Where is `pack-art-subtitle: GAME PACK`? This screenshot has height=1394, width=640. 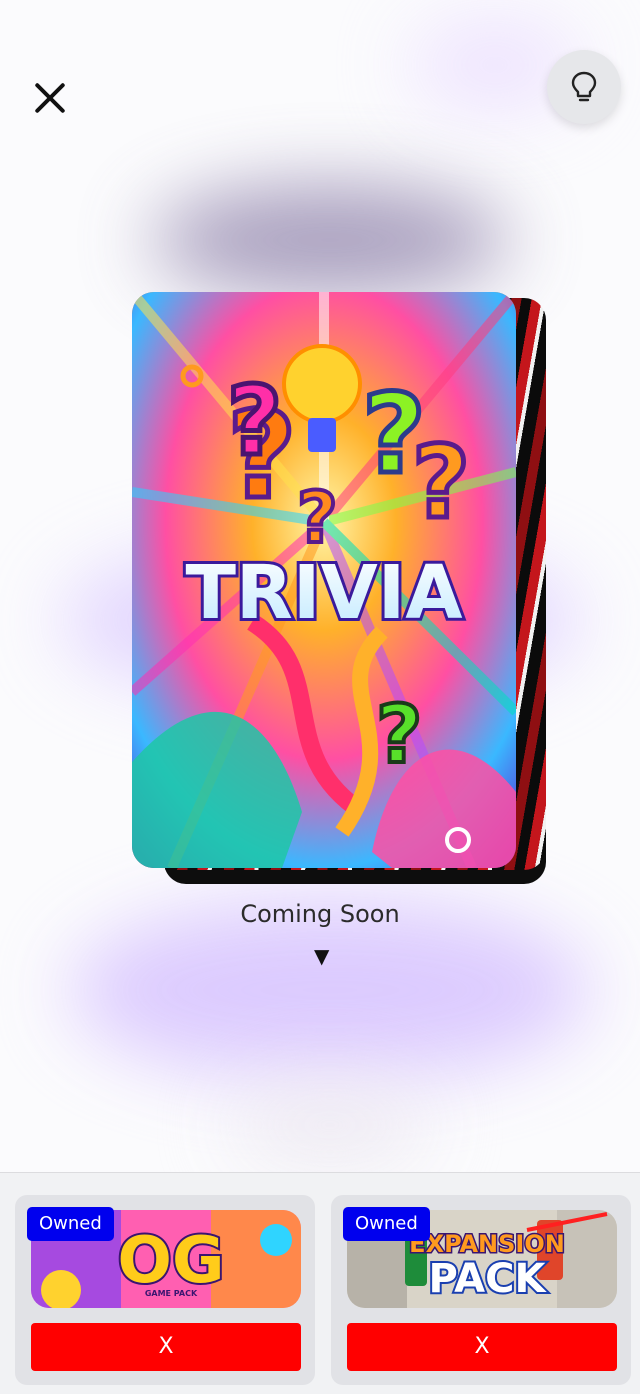 pack-art-subtitle: GAME PACK is located at coordinates (171, 1293).